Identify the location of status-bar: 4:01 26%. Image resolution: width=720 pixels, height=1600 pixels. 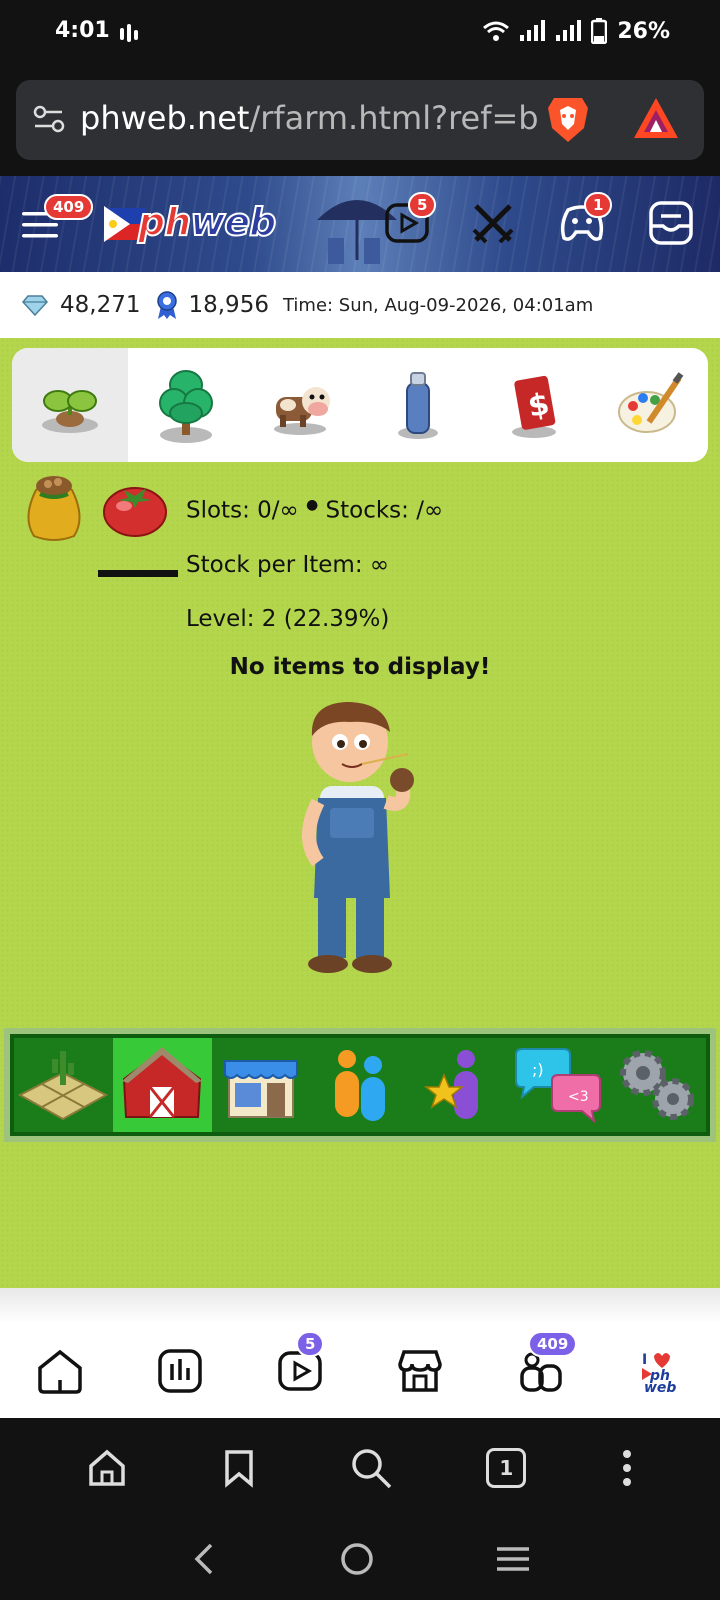
(360, 33).